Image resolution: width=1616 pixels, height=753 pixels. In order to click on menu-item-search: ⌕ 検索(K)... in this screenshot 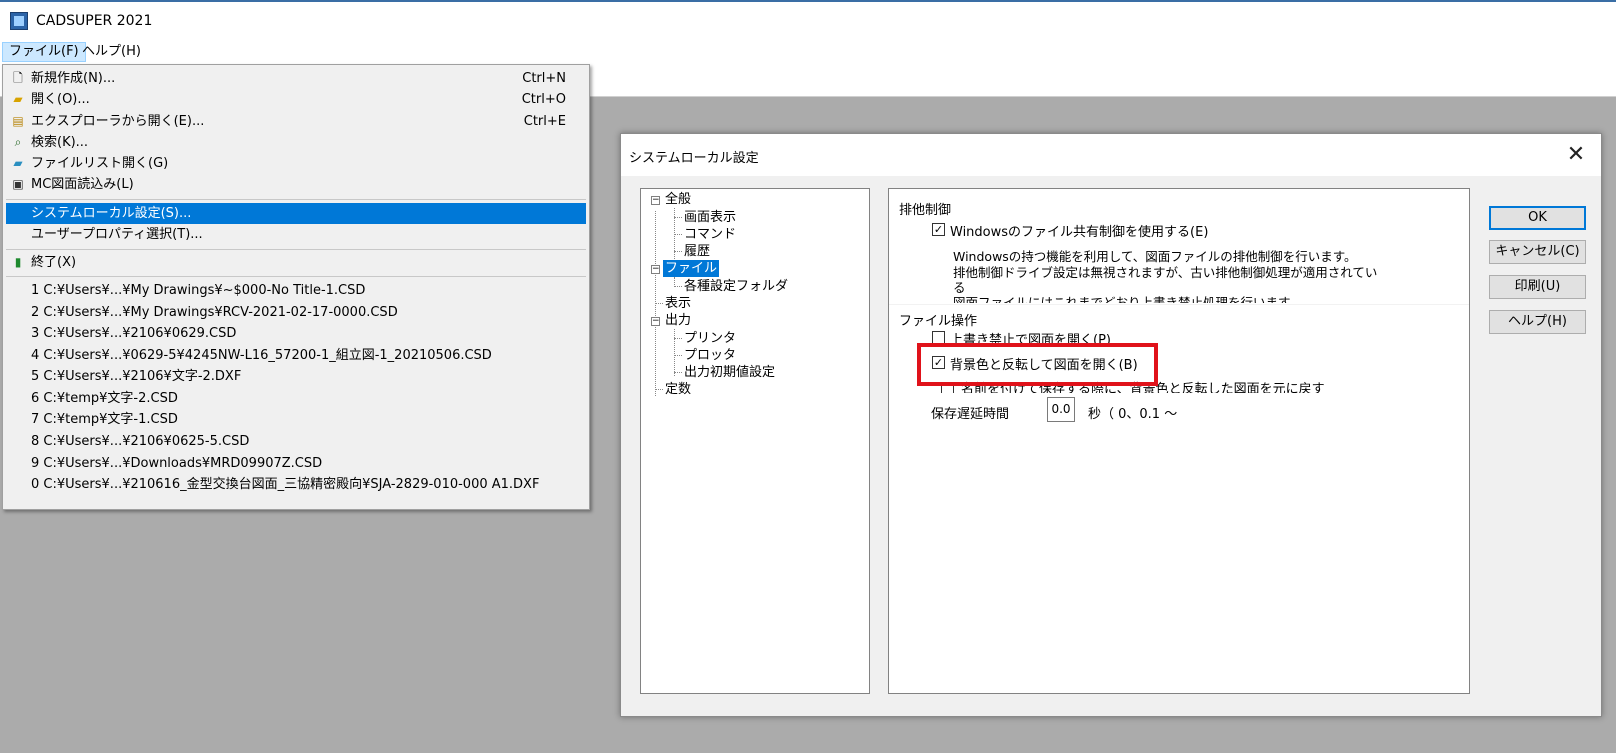, I will do `click(296, 142)`.